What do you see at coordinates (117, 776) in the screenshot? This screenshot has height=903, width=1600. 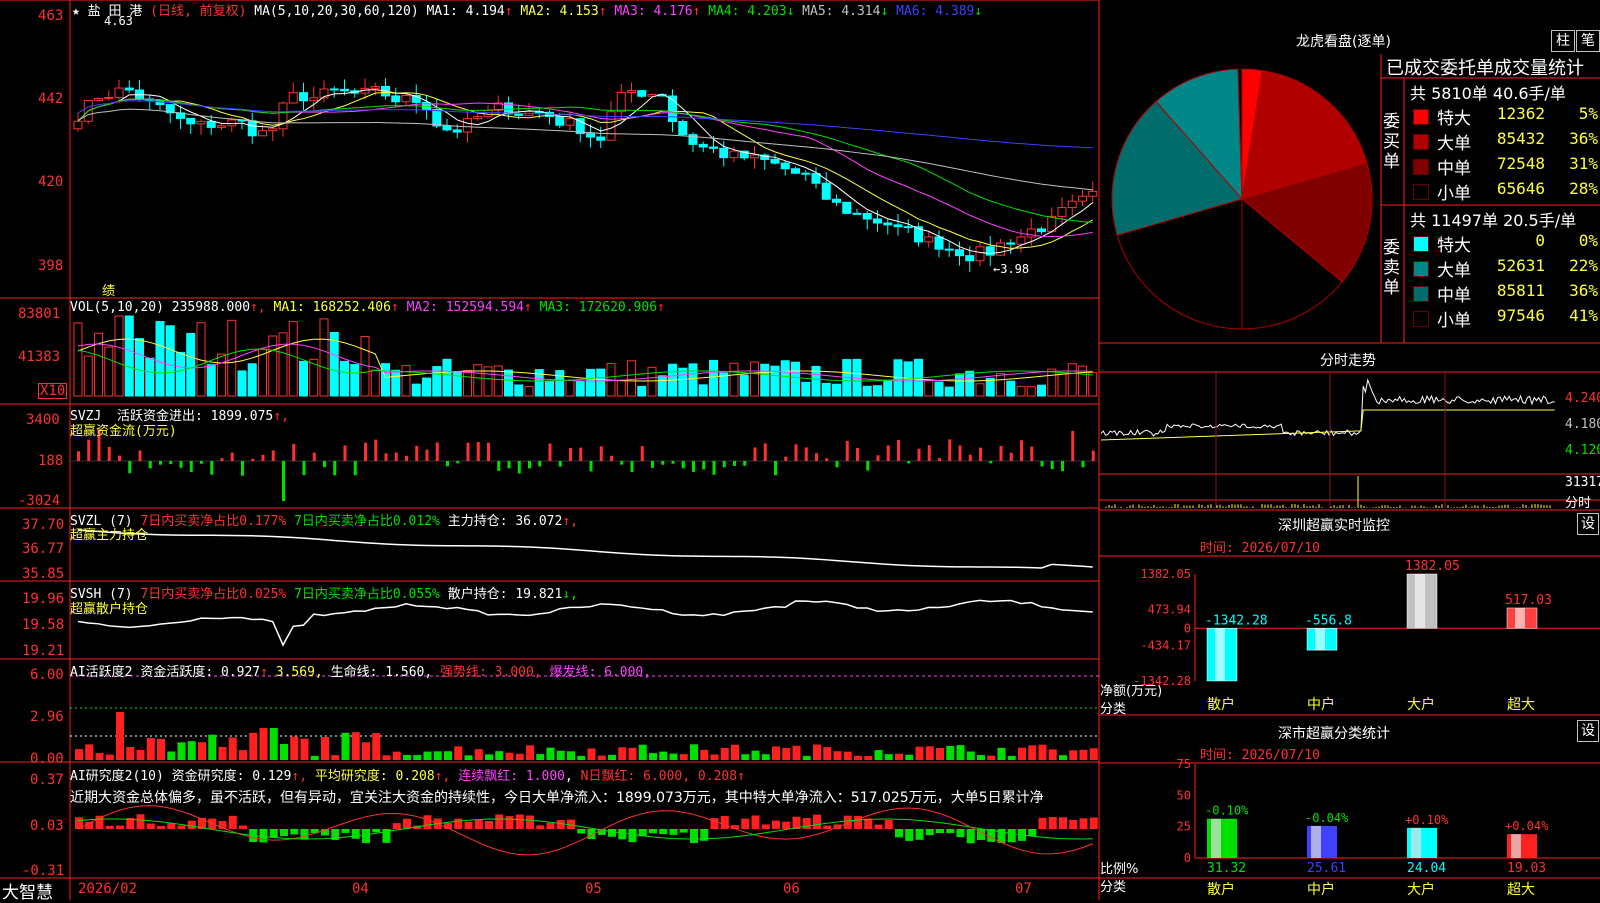 I see `ai-research-title: AI研究度2(10)` at bounding box center [117, 776].